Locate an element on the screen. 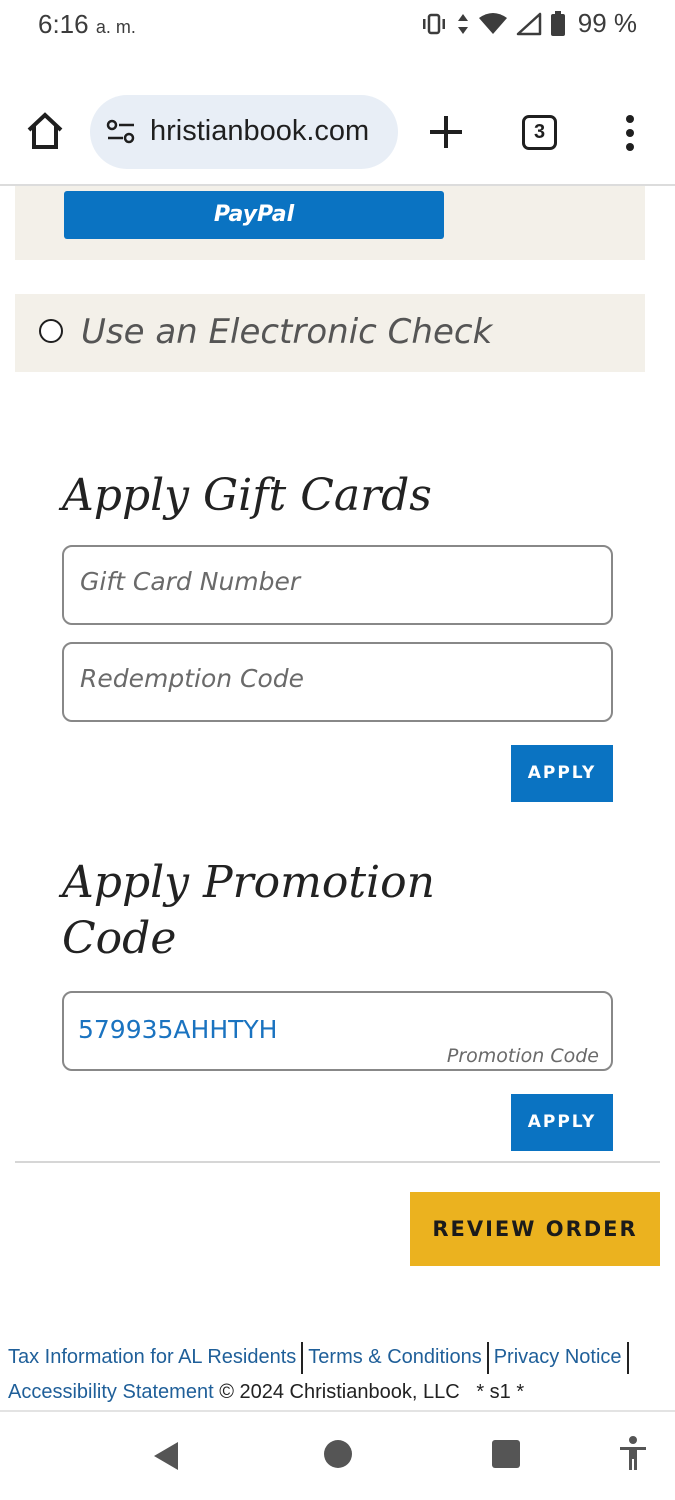 The width and height of the screenshot is (675, 1500). data-arrows-icon is located at coordinates (462, 23).